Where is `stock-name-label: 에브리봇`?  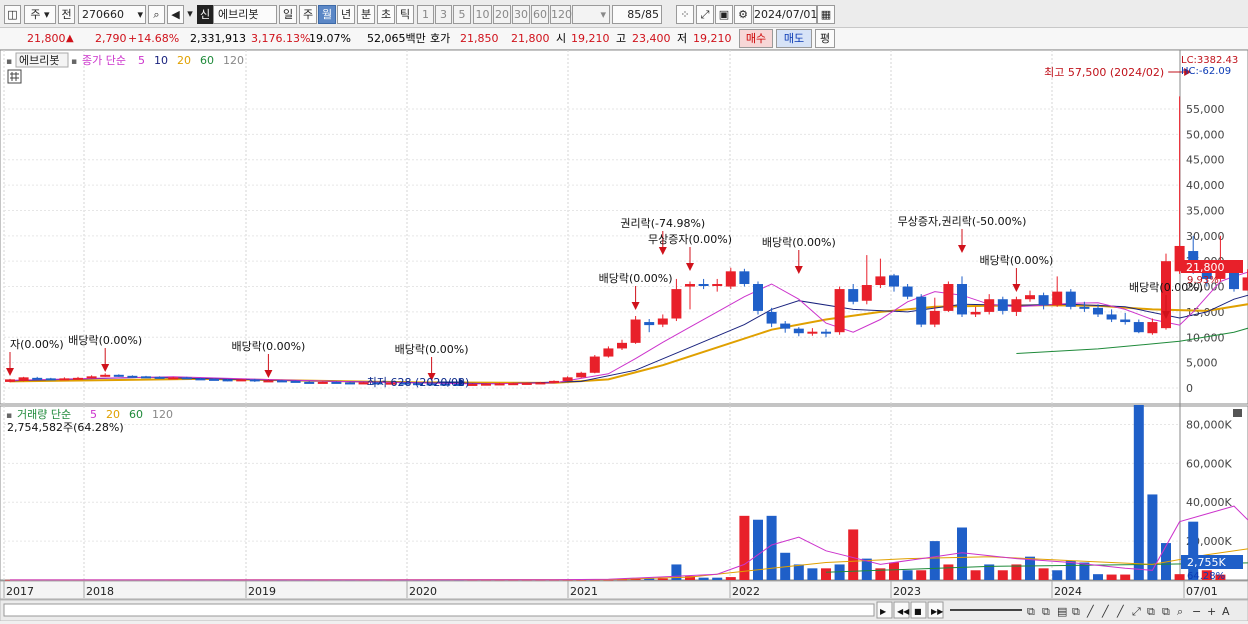
stock-name-label: 에브리봇 is located at coordinates (39, 60).